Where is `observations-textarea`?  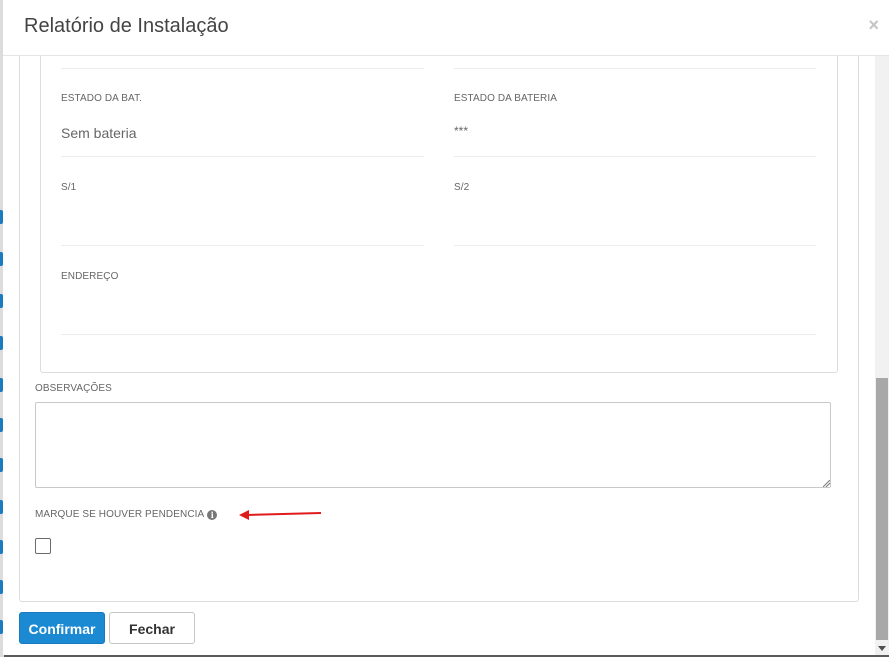
observations-textarea is located at coordinates (433, 445).